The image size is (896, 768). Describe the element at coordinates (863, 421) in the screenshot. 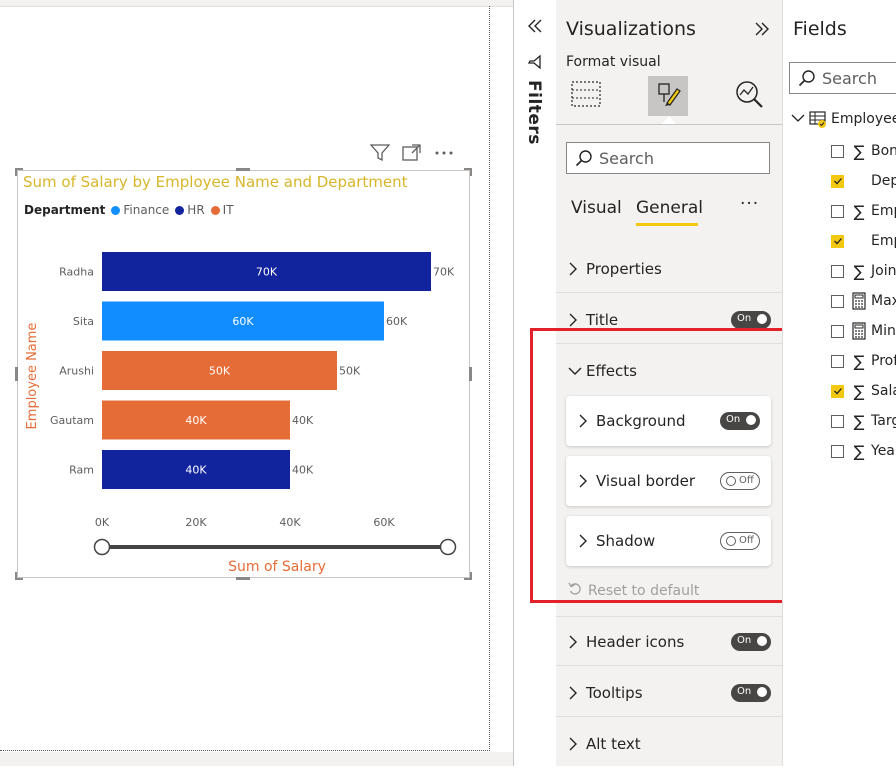

I see `field-item: ∑ Target` at that location.